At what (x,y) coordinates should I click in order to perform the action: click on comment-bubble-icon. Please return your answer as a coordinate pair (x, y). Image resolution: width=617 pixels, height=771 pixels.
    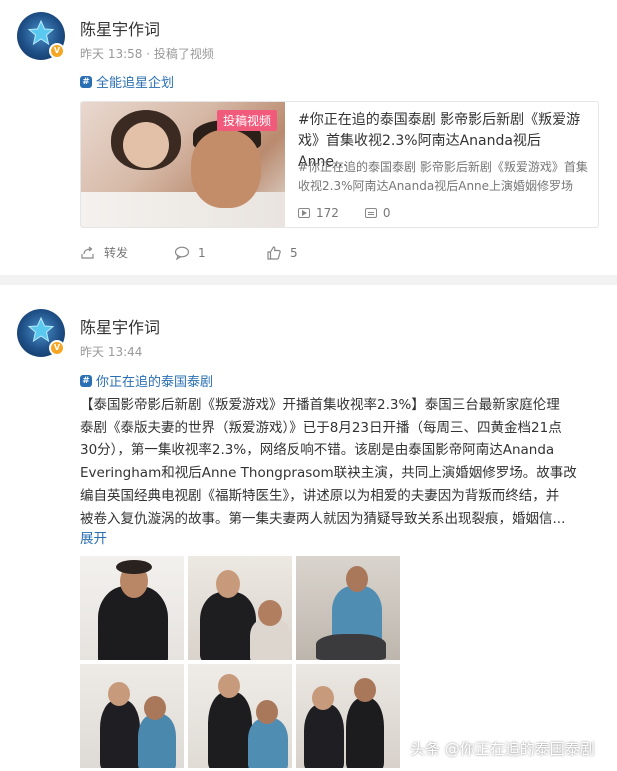
    Looking at the image, I should click on (182, 253).